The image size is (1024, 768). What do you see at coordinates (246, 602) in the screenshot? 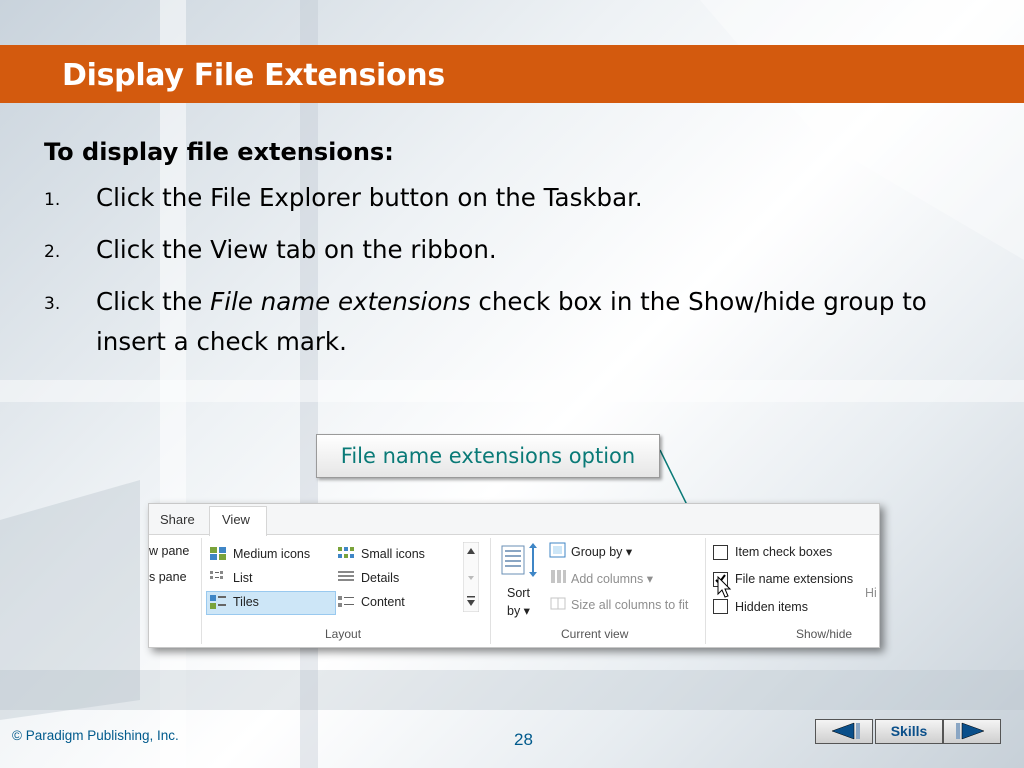
I see `layout-tiles: Tiles` at bounding box center [246, 602].